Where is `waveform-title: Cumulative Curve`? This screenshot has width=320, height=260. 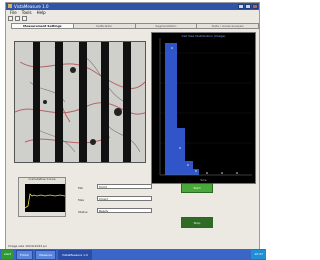 waveform-title: Cumulative Curve is located at coordinates (42, 179).